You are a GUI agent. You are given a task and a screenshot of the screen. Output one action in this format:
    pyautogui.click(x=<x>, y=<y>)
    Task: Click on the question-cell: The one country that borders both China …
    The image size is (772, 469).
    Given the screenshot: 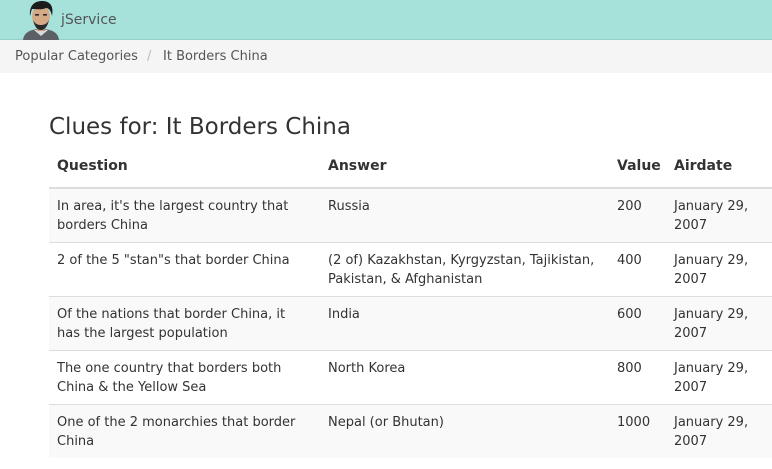 What is the action you would take?
    pyautogui.click(x=184, y=377)
    